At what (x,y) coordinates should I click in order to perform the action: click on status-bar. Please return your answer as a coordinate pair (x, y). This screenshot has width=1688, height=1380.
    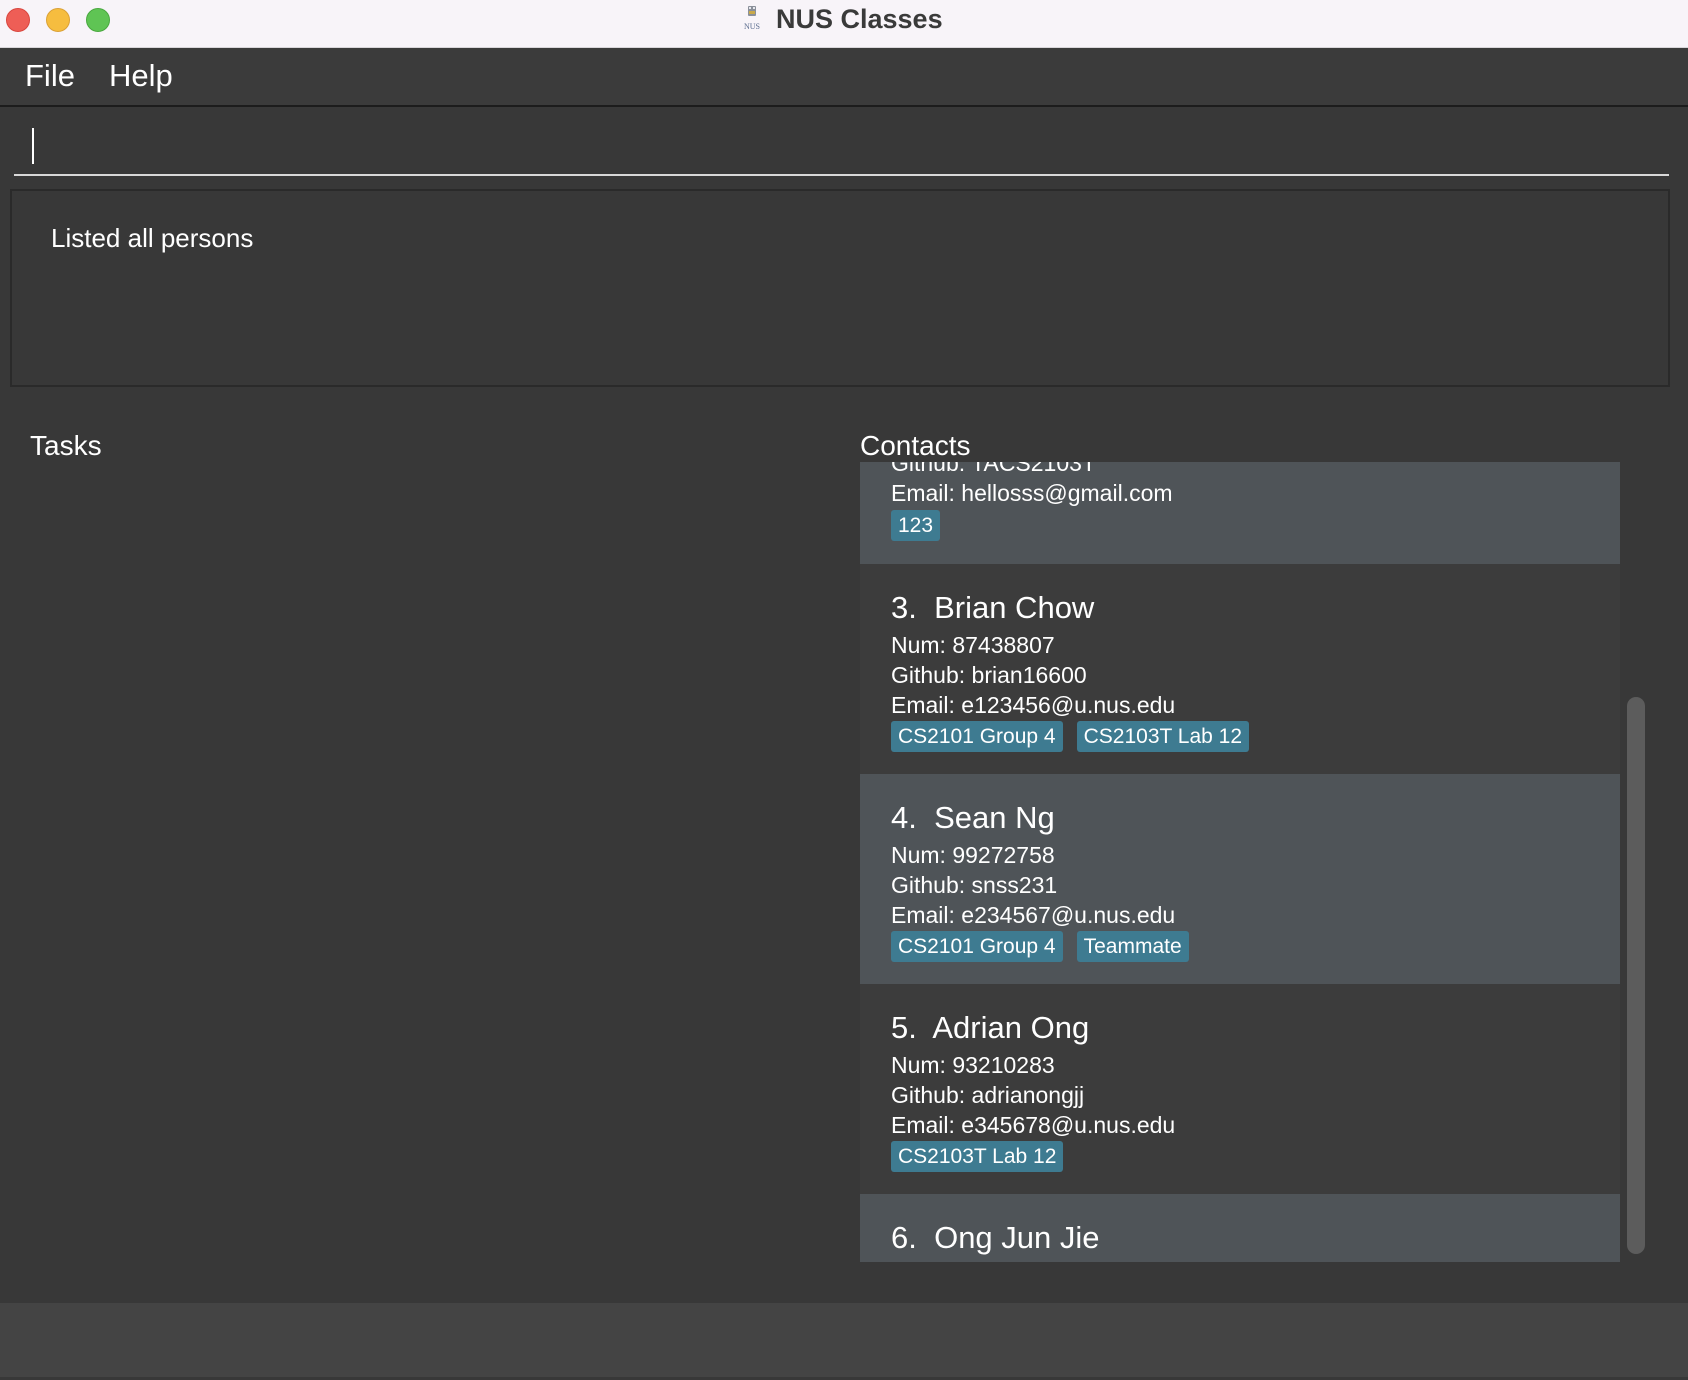
    Looking at the image, I should click on (844, 1340).